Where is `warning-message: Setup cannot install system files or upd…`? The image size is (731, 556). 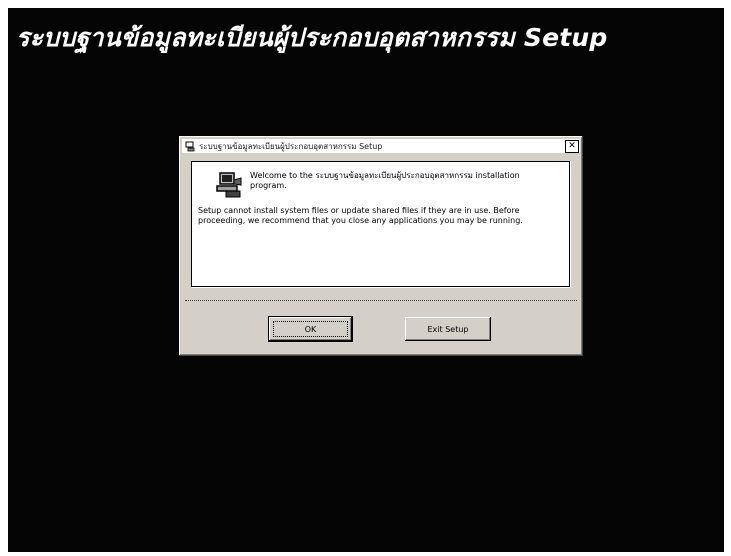 warning-message: Setup cannot install system files or upd… is located at coordinates (360, 215).